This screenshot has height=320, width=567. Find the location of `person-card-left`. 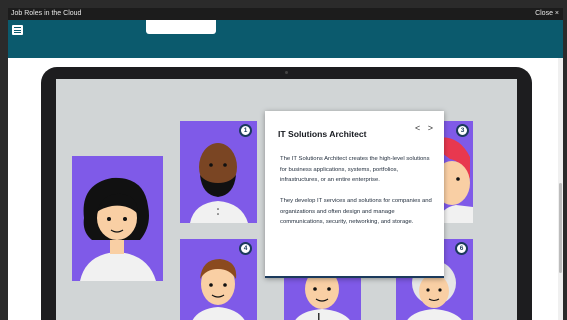

person-card-left is located at coordinates (117, 218).